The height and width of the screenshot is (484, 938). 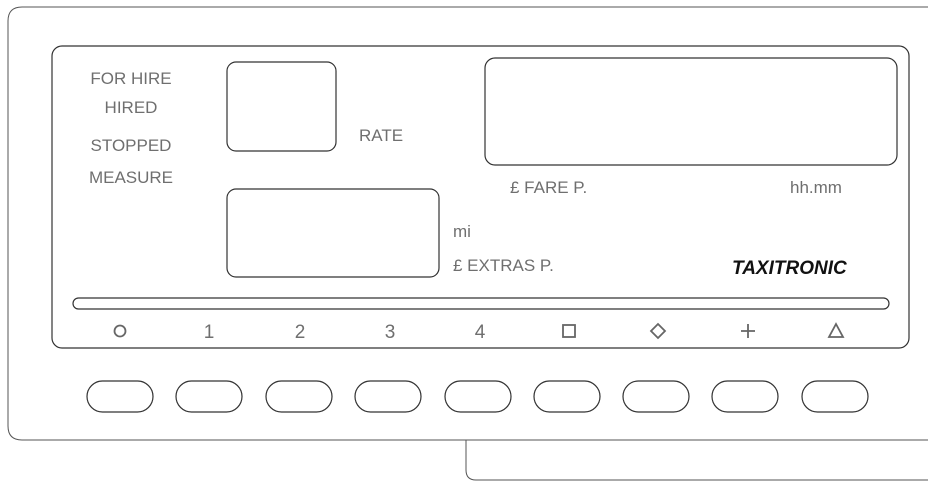 What do you see at coordinates (381, 135) in the screenshot?
I see `rate-label: RATE` at bounding box center [381, 135].